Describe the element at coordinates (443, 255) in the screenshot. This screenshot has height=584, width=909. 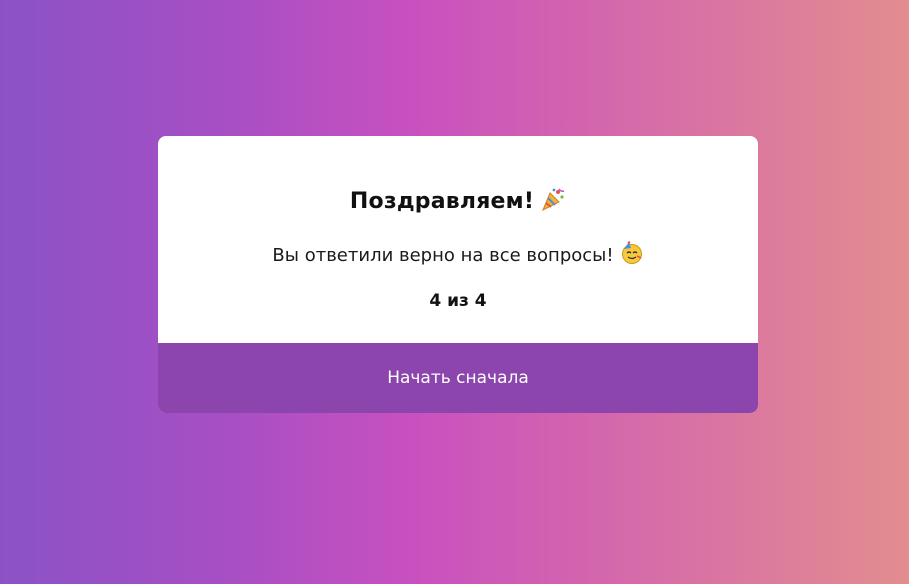
I see `result-message: Вы ответили верно на все вопросы!` at that location.